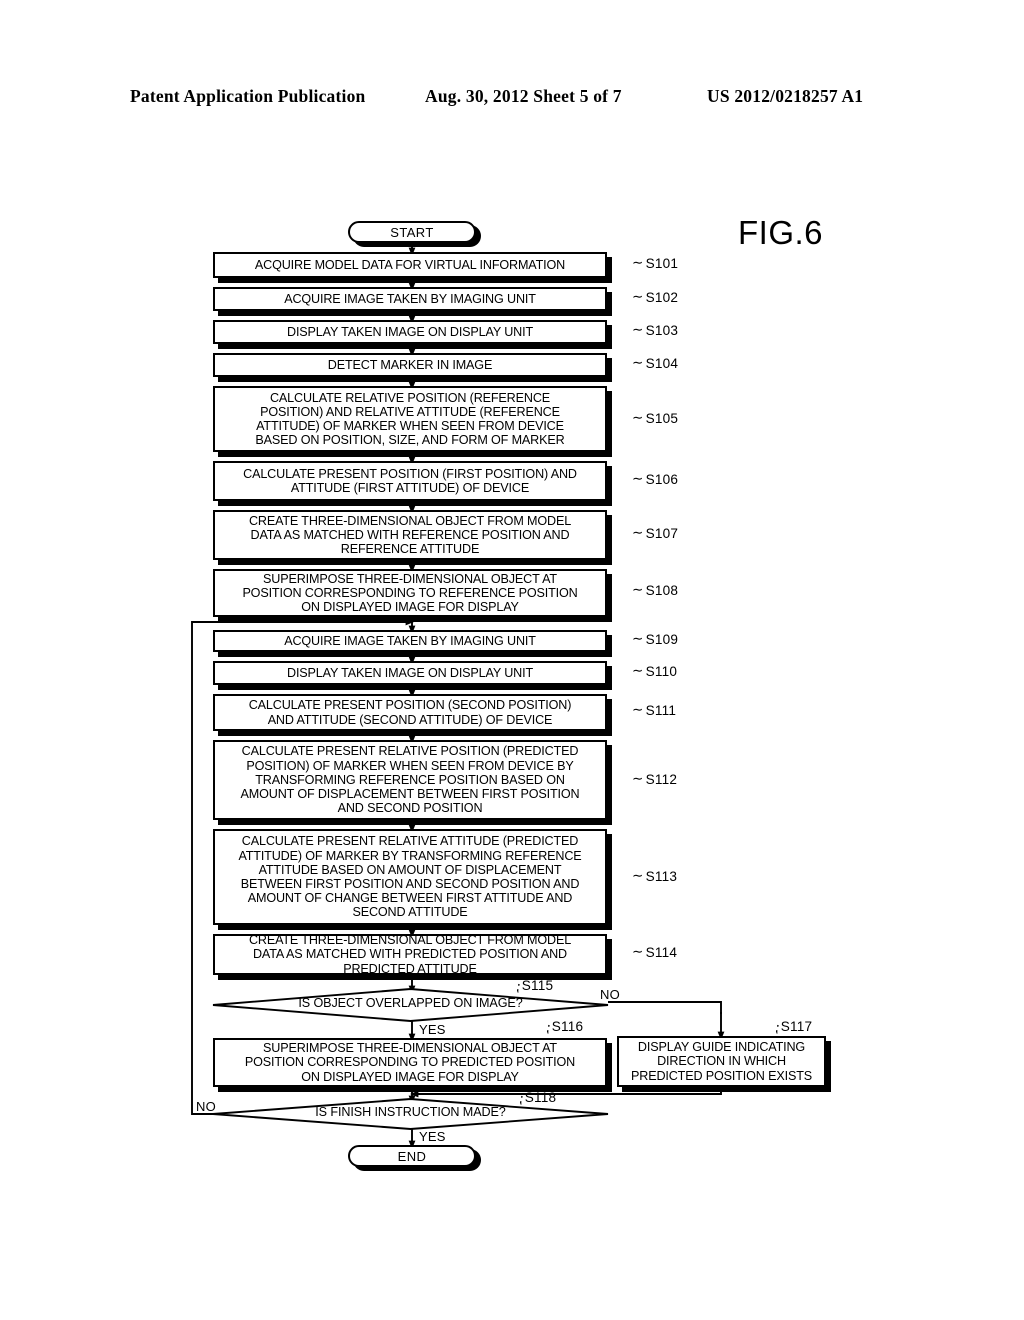 Image resolution: width=1024 pixels, height=1320 pixels. I want to click on end-label: END, so click(412, 1156).